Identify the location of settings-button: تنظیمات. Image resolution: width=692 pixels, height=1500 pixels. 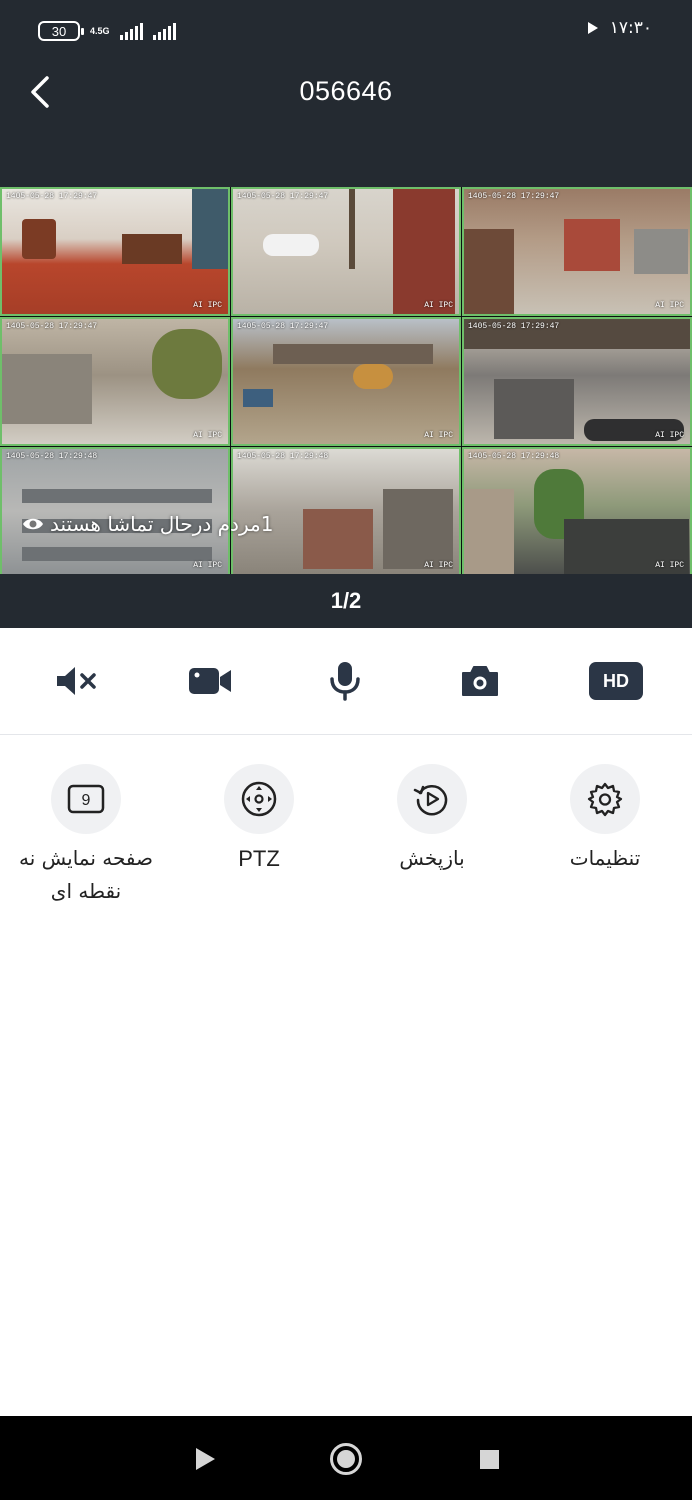
(605, 819).